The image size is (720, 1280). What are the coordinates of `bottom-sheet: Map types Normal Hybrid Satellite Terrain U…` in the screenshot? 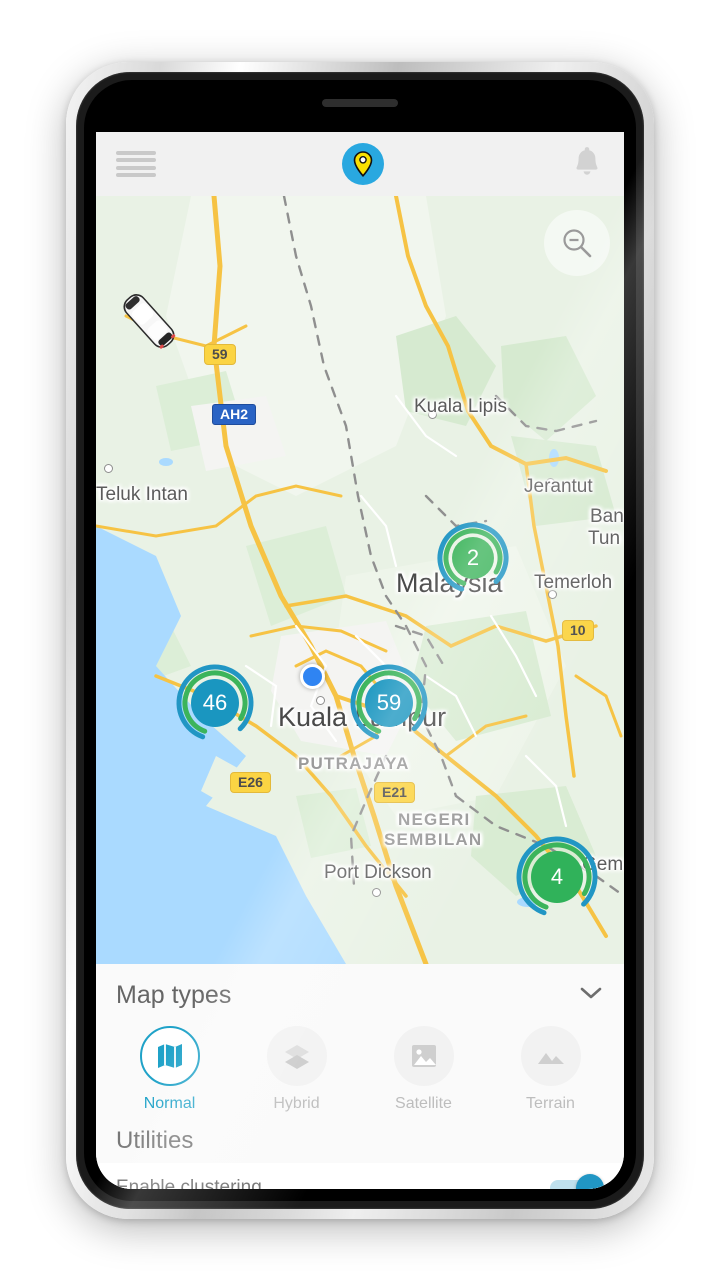 It's located at (360, 1076).